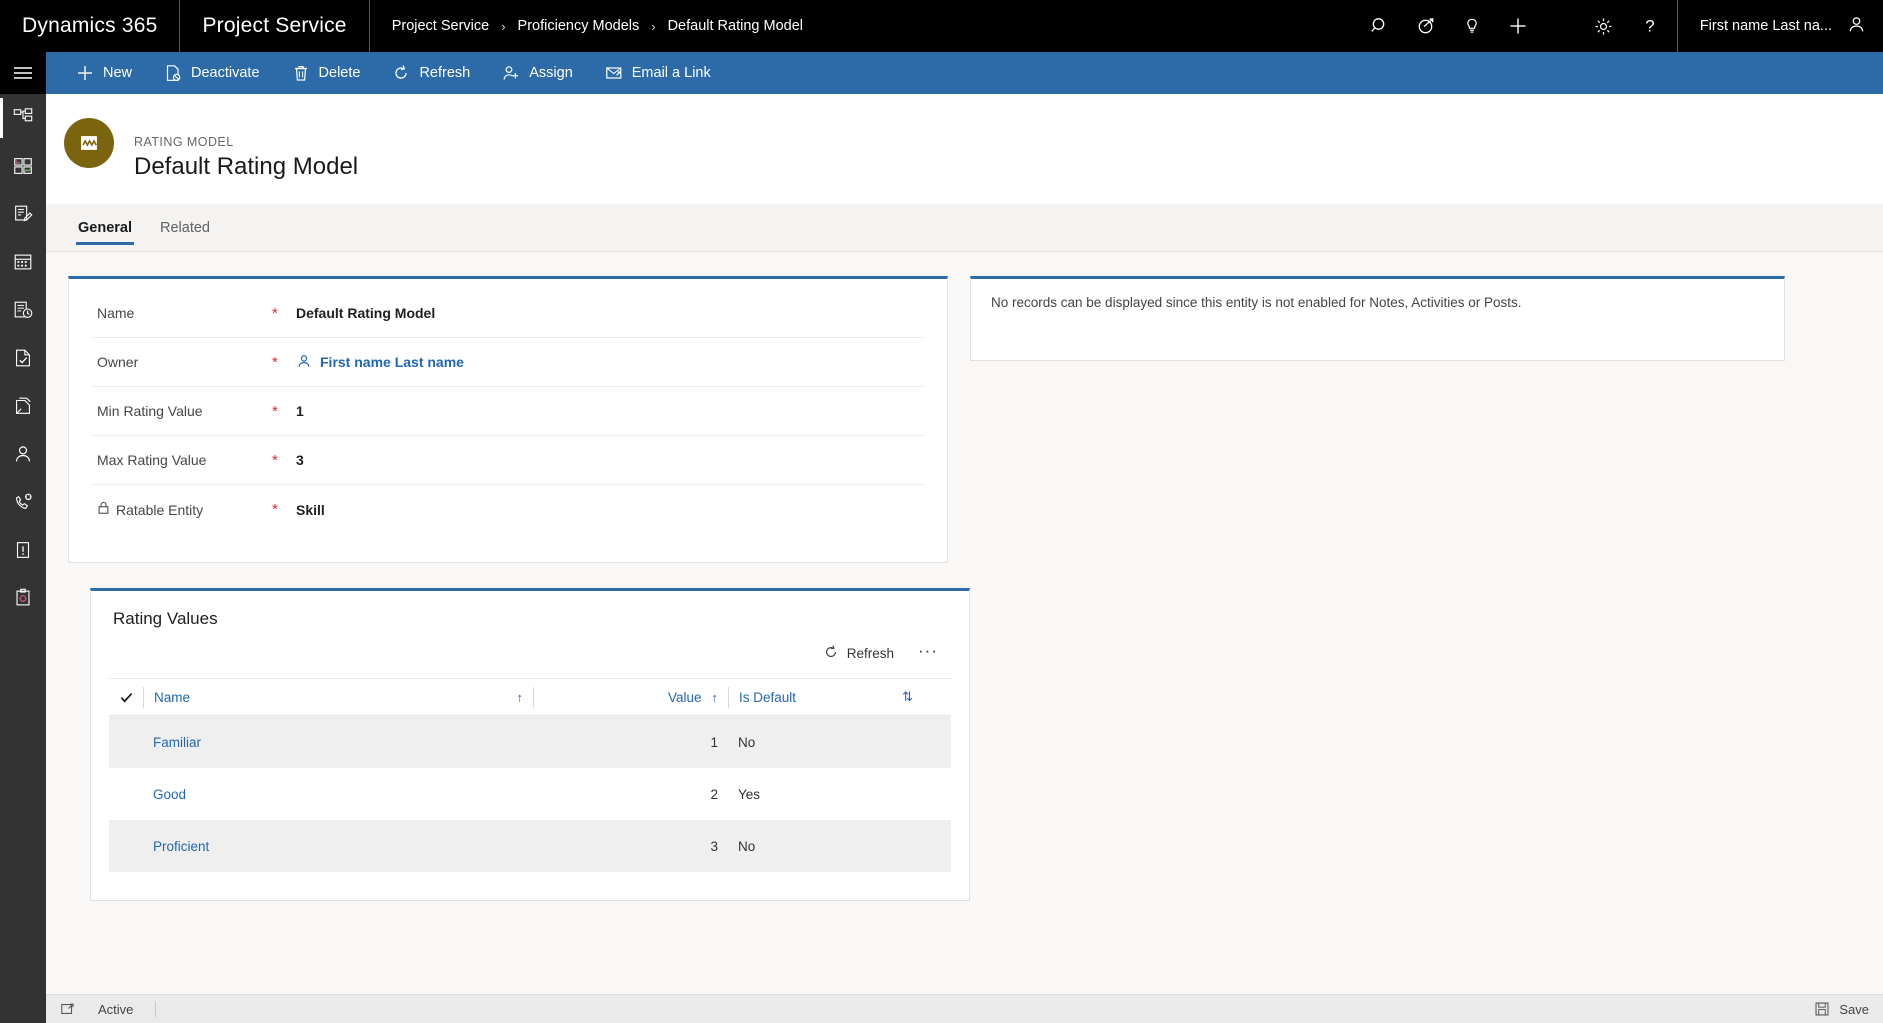 The height and width of the screenshot is (1023, 1883). What do you see at coordinates (126, 697) in the screenshot?
I see `select-all-checkbox` at bounding box center [126, 697].